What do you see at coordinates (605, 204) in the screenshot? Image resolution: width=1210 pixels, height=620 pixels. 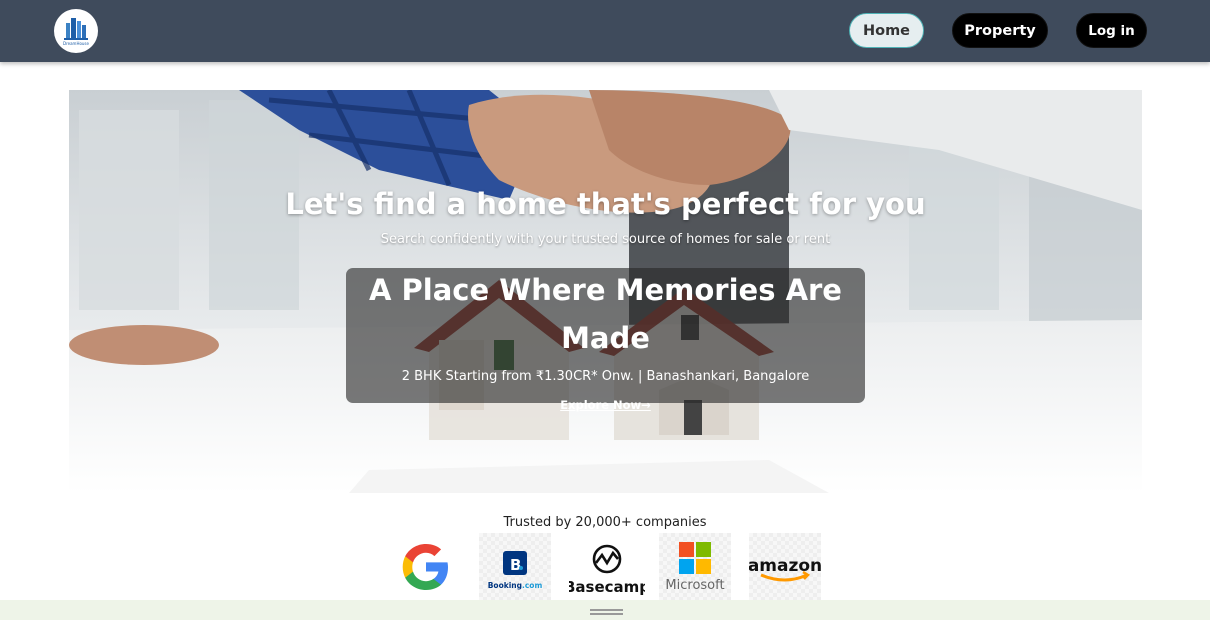 I see `hero-title: Let's find a home that's perfect for you` at bounding box center [605, 204].